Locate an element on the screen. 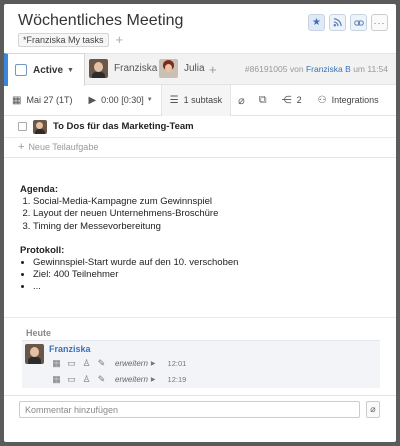 This screenshot has height=446, width=400. rss-button is located at coordinates (337, 22).